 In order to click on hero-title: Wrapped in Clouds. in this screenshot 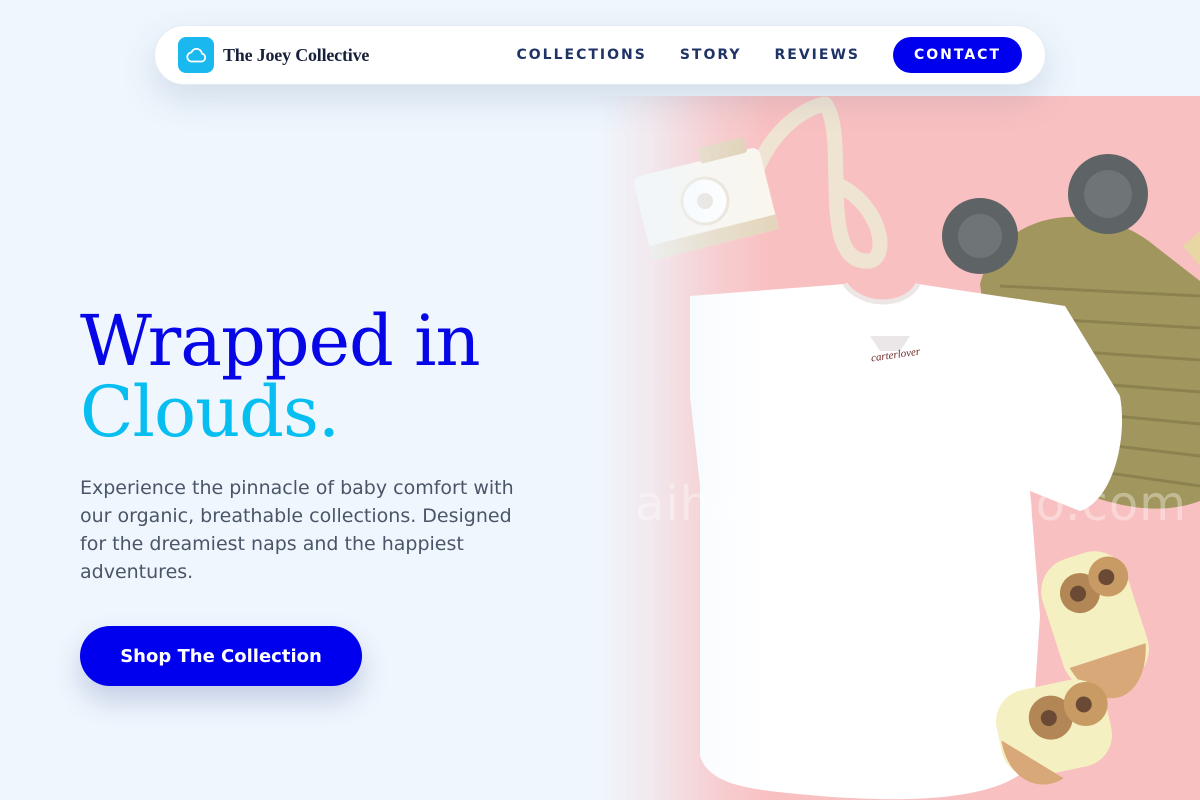, I will do `click(280, 376)`.